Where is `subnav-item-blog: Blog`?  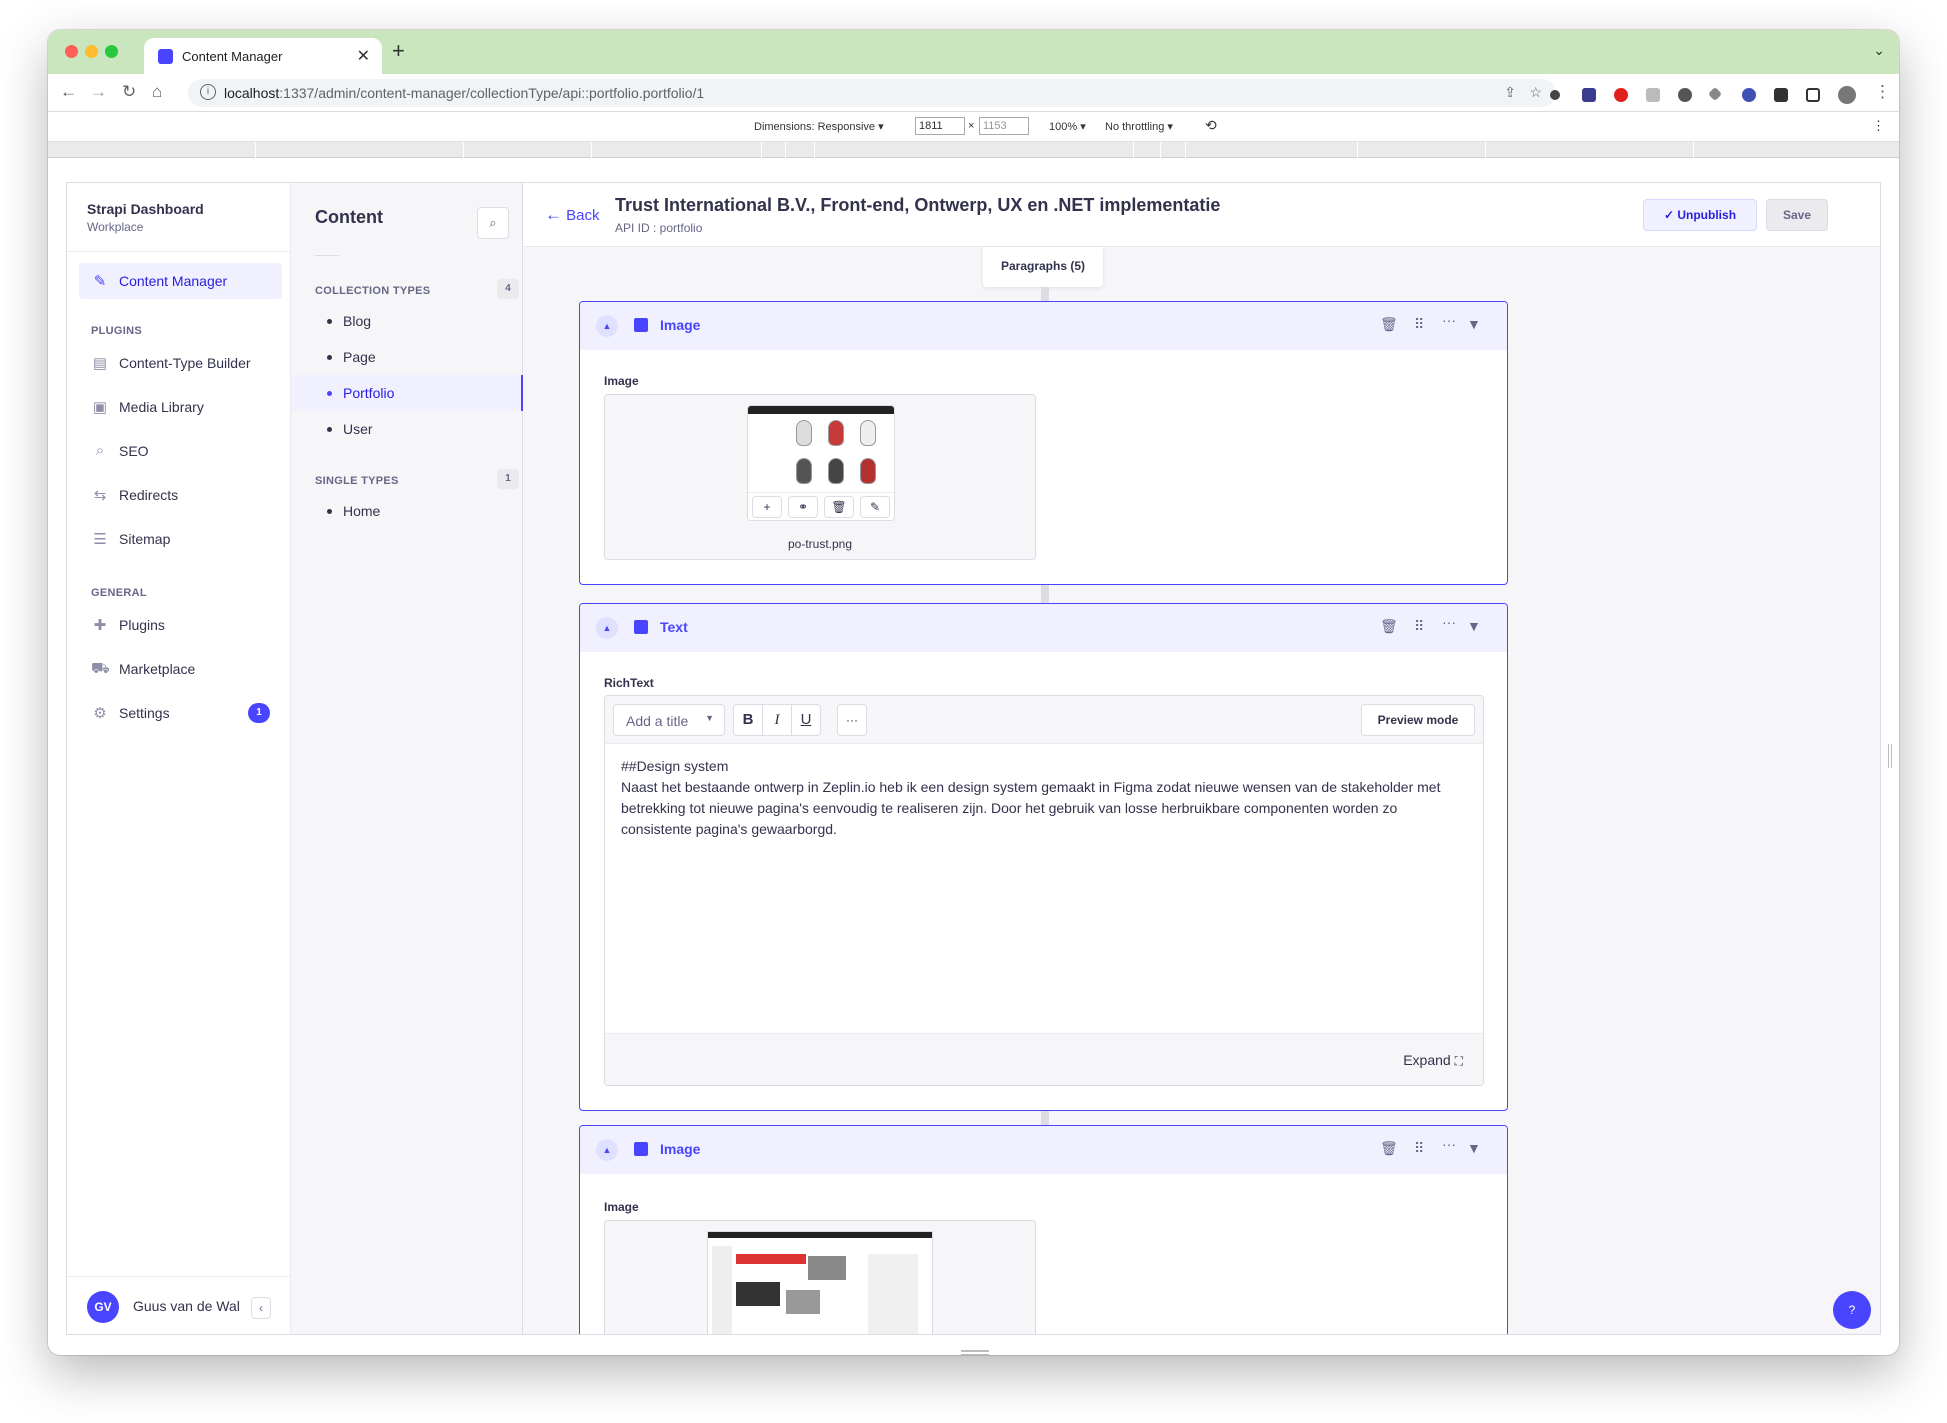 subnav-item-blog: Blog is located at coordinates (407, 321).